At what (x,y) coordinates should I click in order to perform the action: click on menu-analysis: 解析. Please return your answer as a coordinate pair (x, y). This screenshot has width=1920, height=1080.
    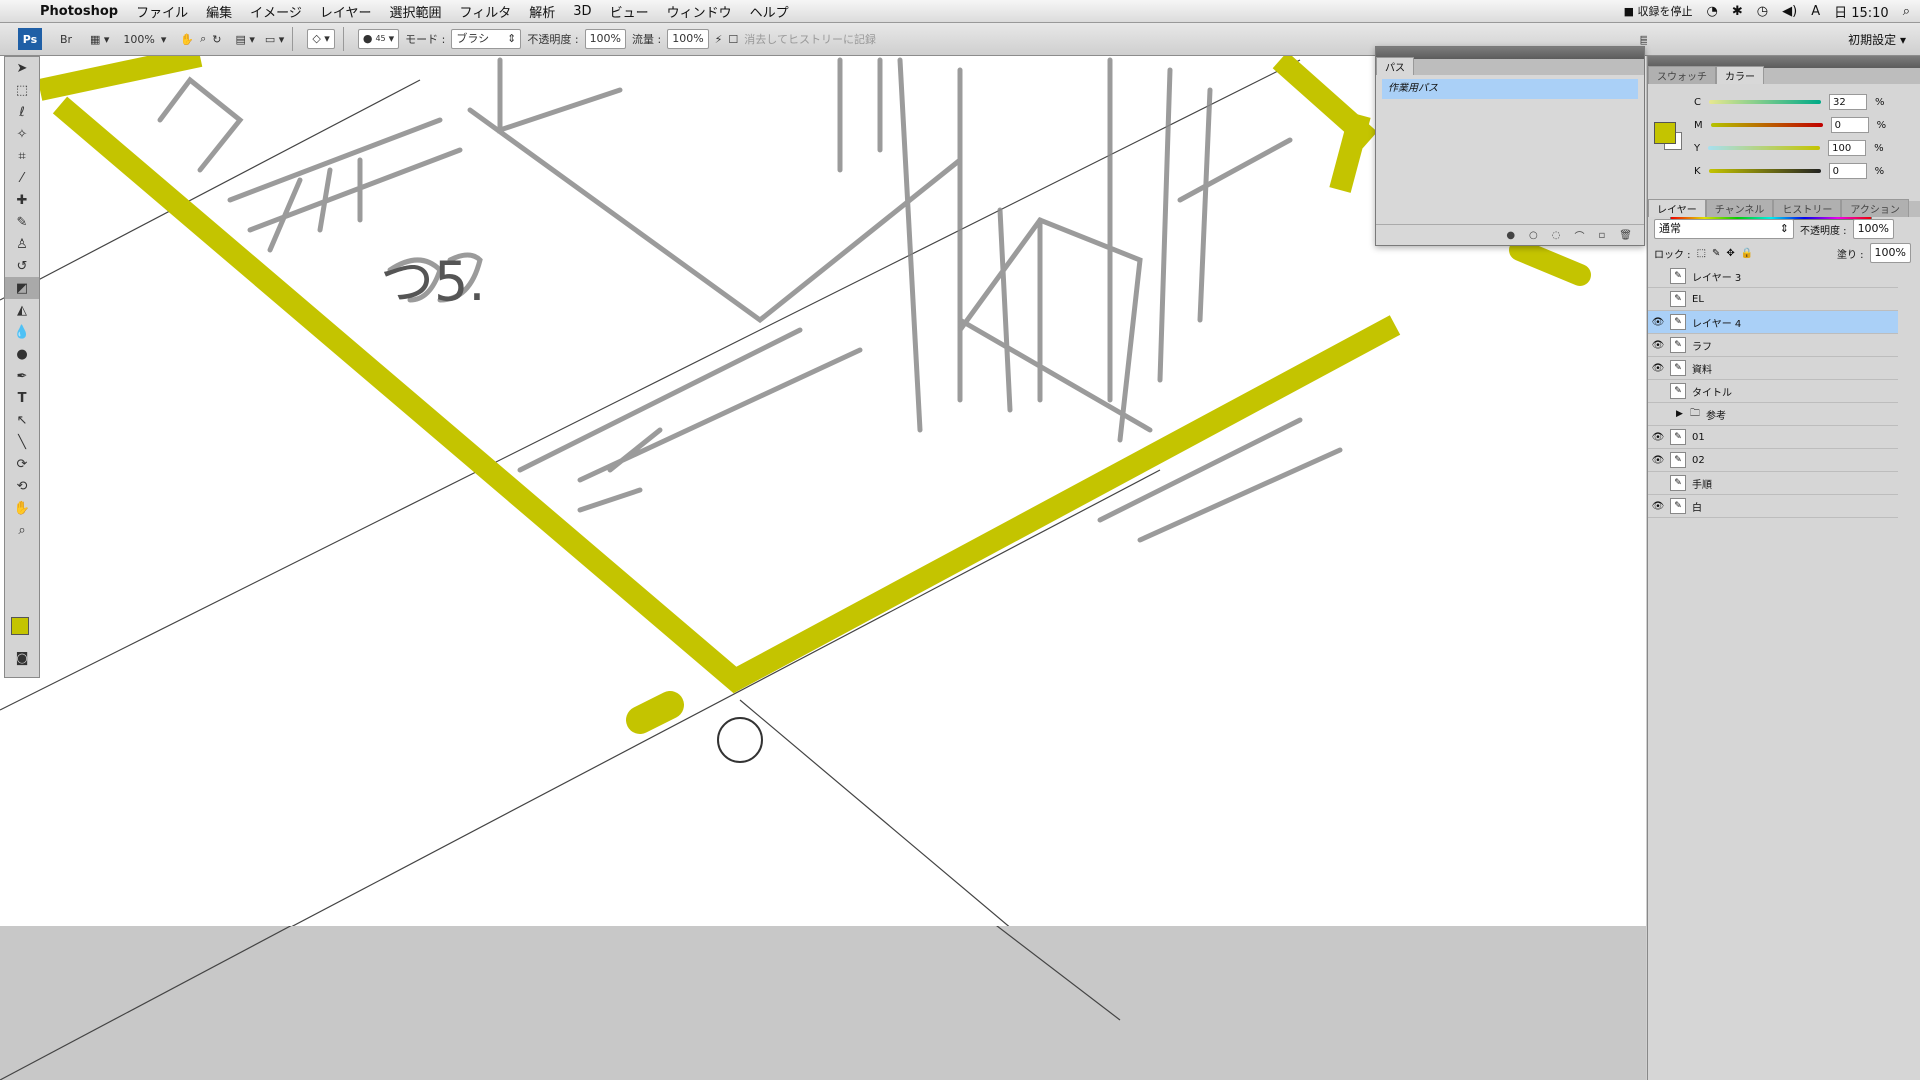
    Looking at the image, I should click on (542, 11).